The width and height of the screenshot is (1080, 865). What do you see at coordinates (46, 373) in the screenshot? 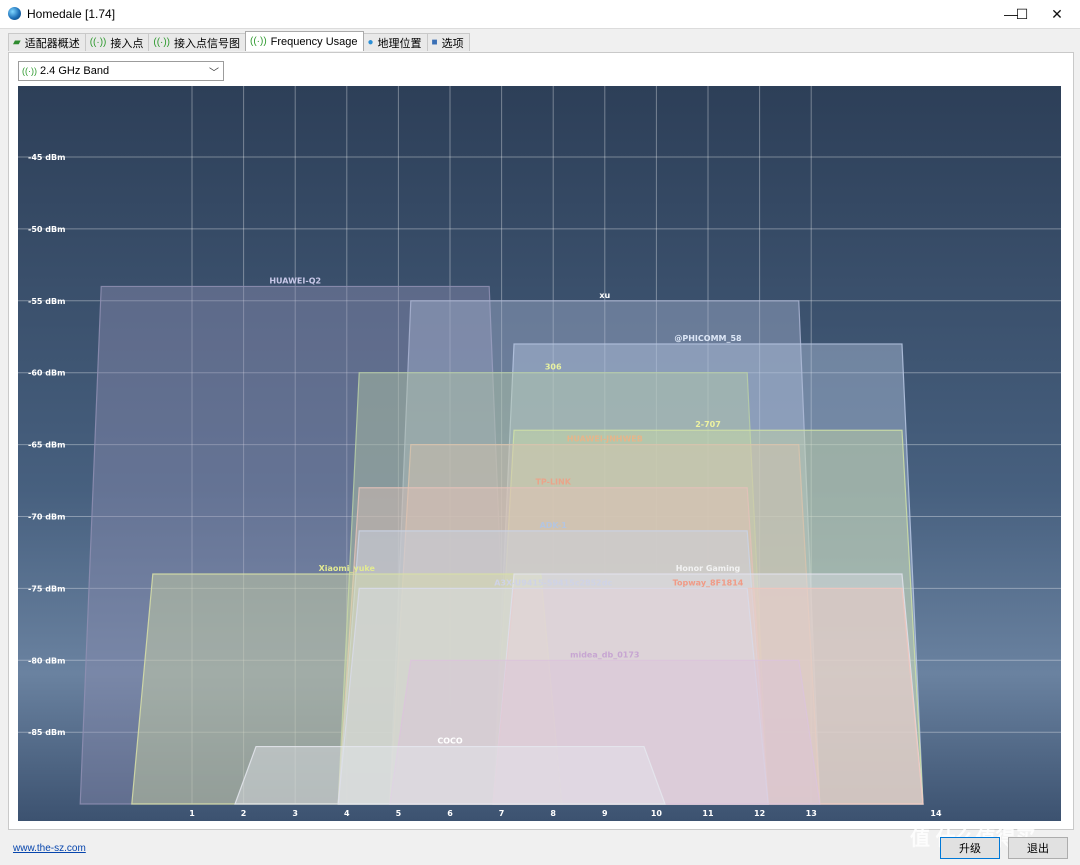
I see `y-tick-label: -60 dBm` at bounding box center [46, 373].